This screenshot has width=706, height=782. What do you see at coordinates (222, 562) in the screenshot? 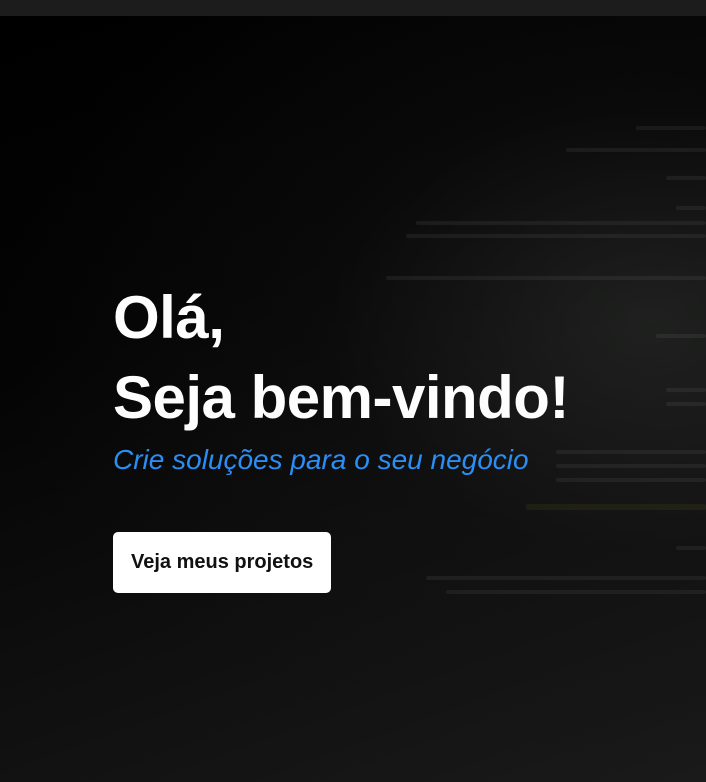
I see `view-projects-button: Veja meus projetos` at bounding box center [222, 562].